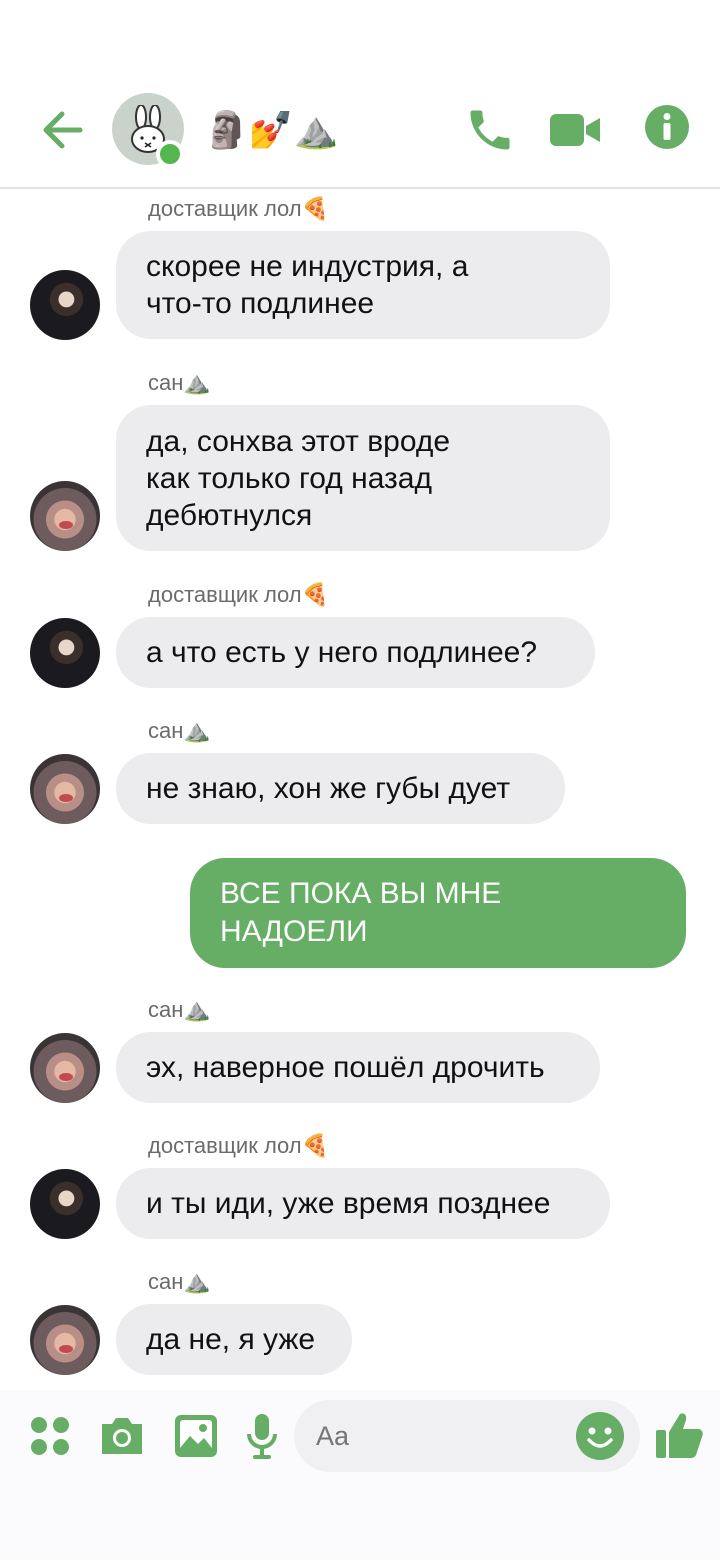 This screenshot has height=1560, width=720. Describe the element at coordinates (340, 788) in the screenshot. I see `message-bubble-incoming: не знаю, хон же губы дует` at that location.